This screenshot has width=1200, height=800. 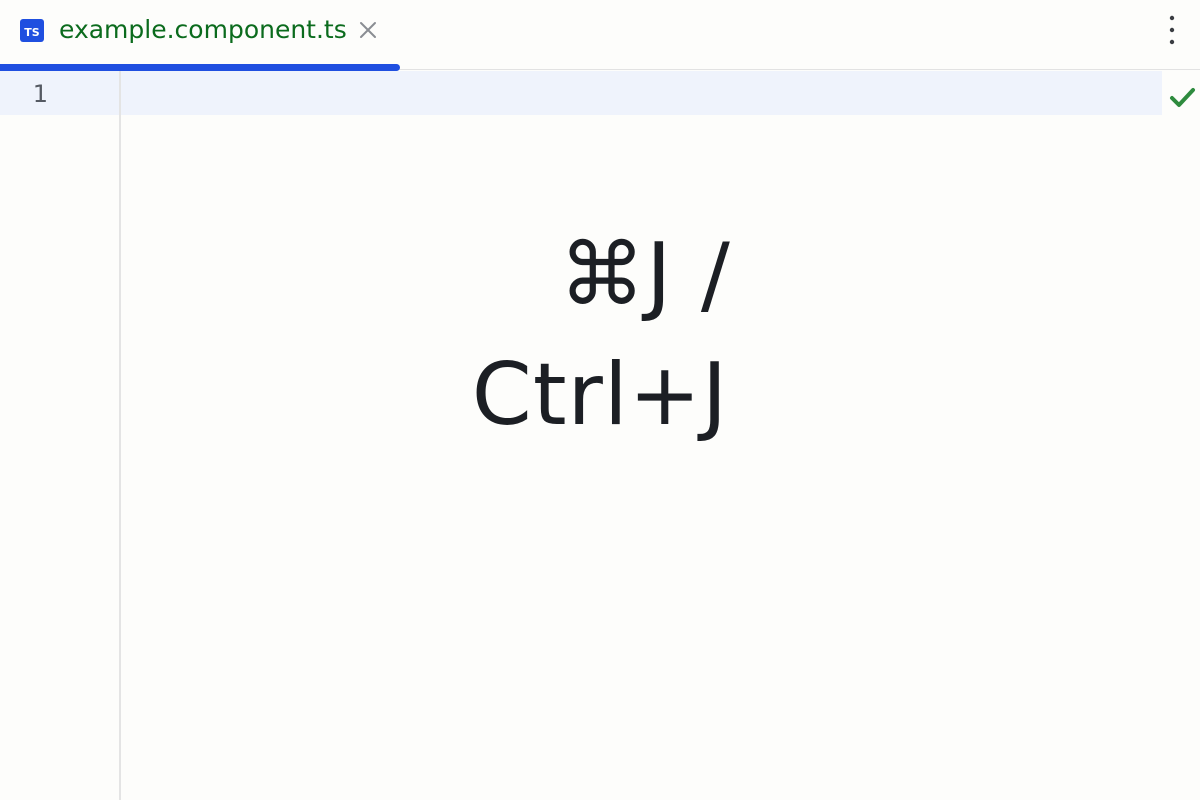 What do you see at coordinates (1172, 30) in the screenshot?
I see `more-vertical-icon` at bounding box center [1172, 30].